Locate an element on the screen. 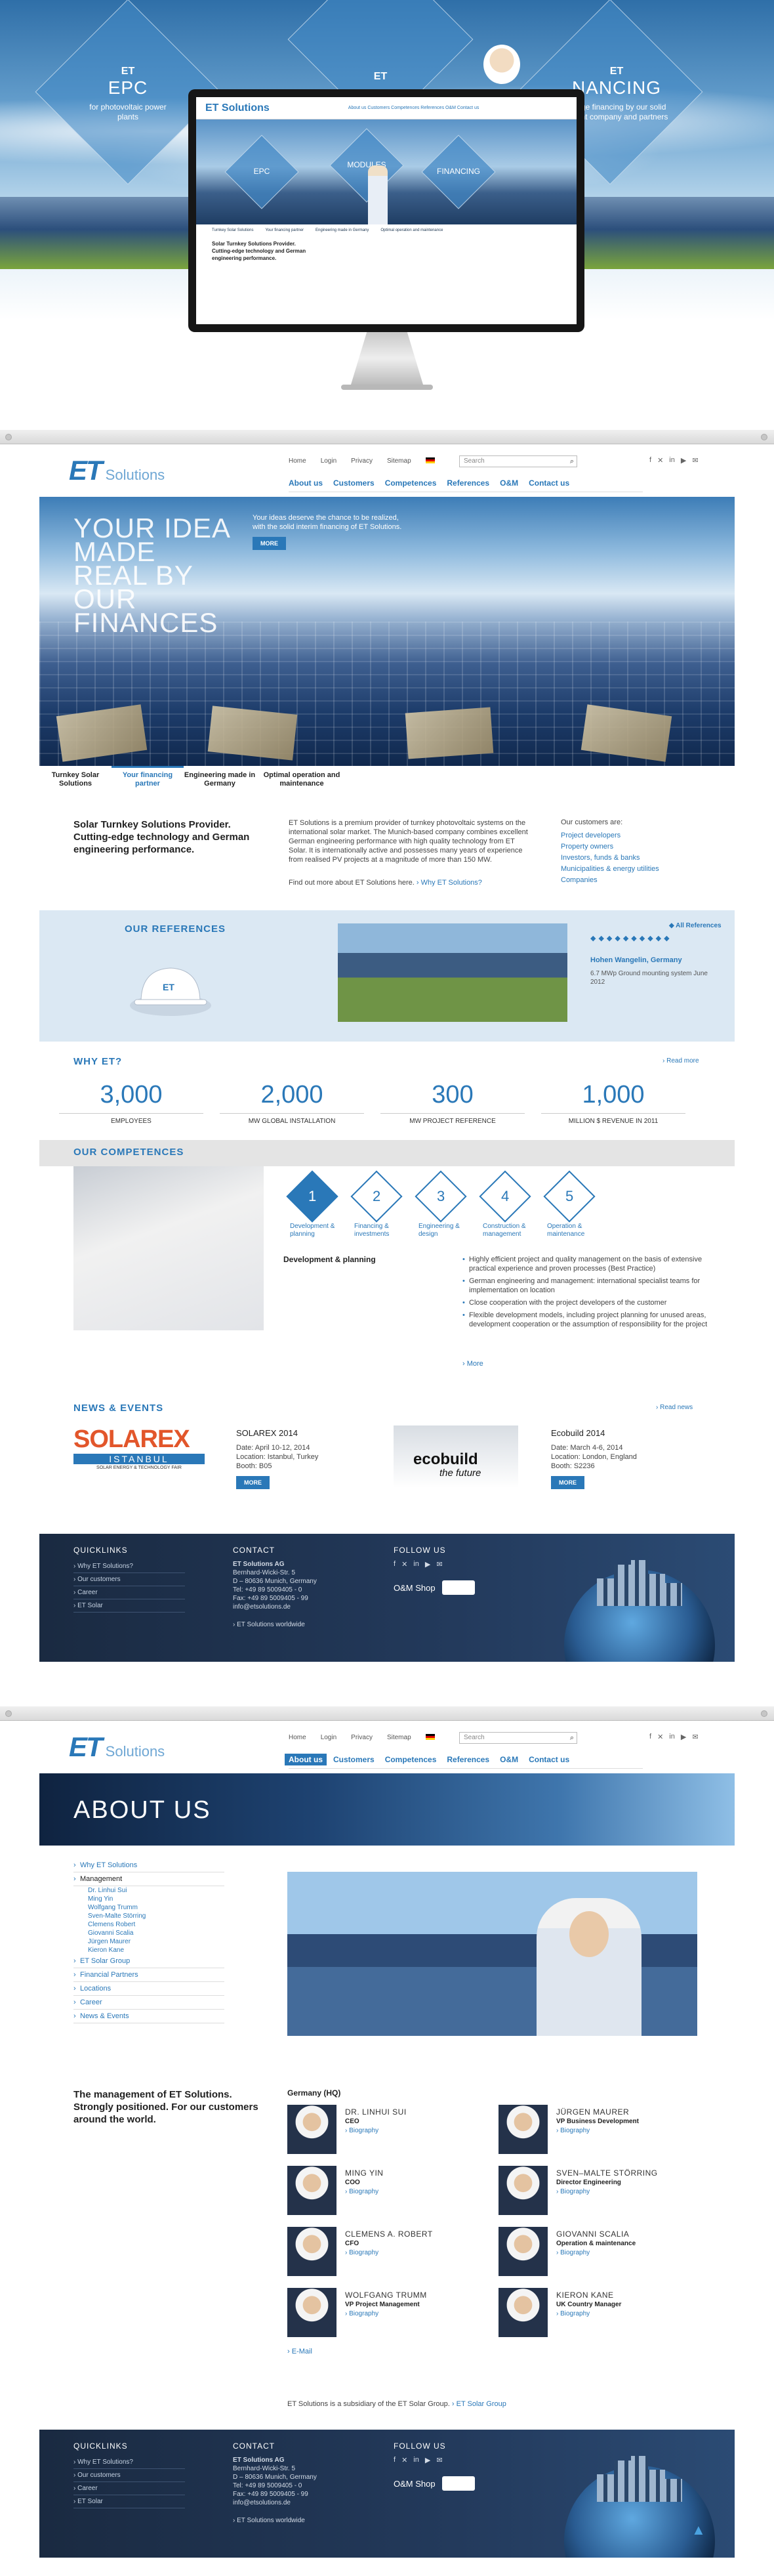 This screenshot has width=774, height=2576. competence-step-2: 2 Financing & investments is located at coordinates (376, 1204).